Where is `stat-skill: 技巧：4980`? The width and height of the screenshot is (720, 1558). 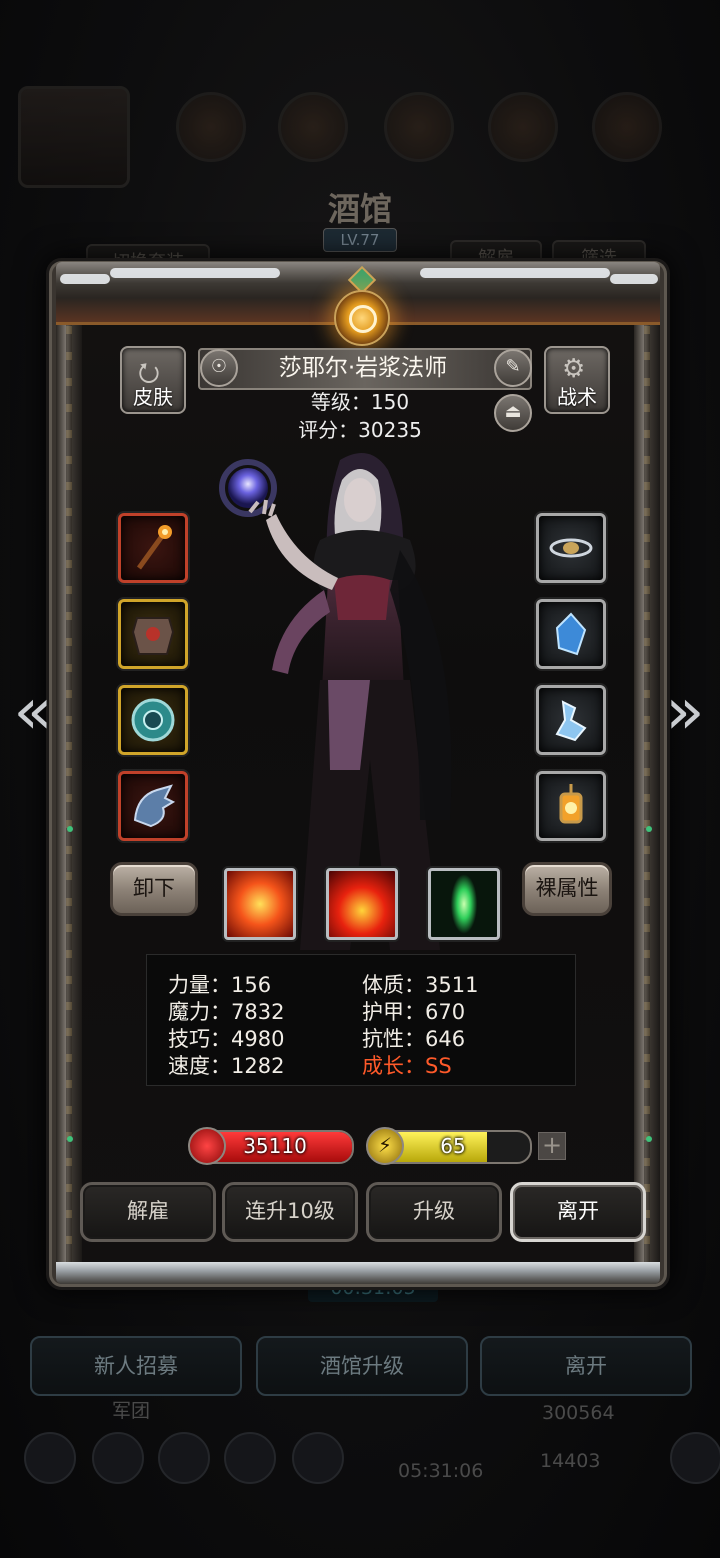
stat-skill: 技巧：4980 is located at coordinates (226, 1039).